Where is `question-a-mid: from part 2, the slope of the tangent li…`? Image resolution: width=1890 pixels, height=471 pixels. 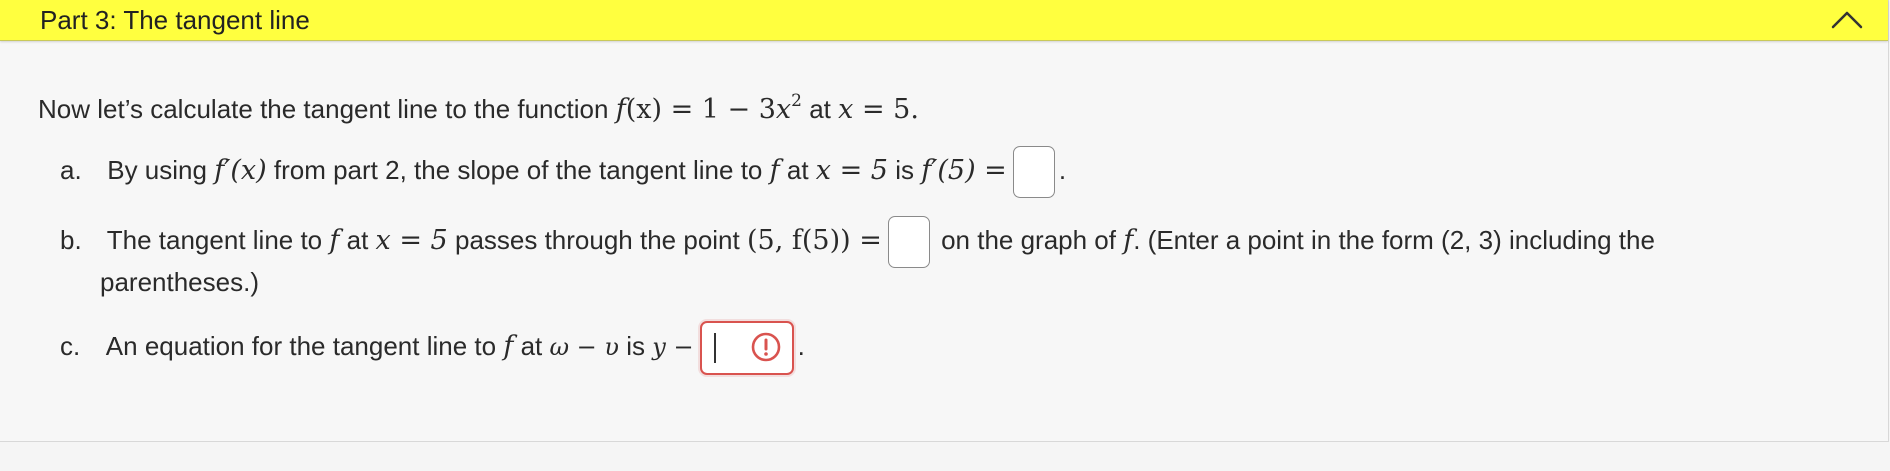
question-a-mid: from part 2, the slope of the tangent li… is located at coordinates (518, 169).